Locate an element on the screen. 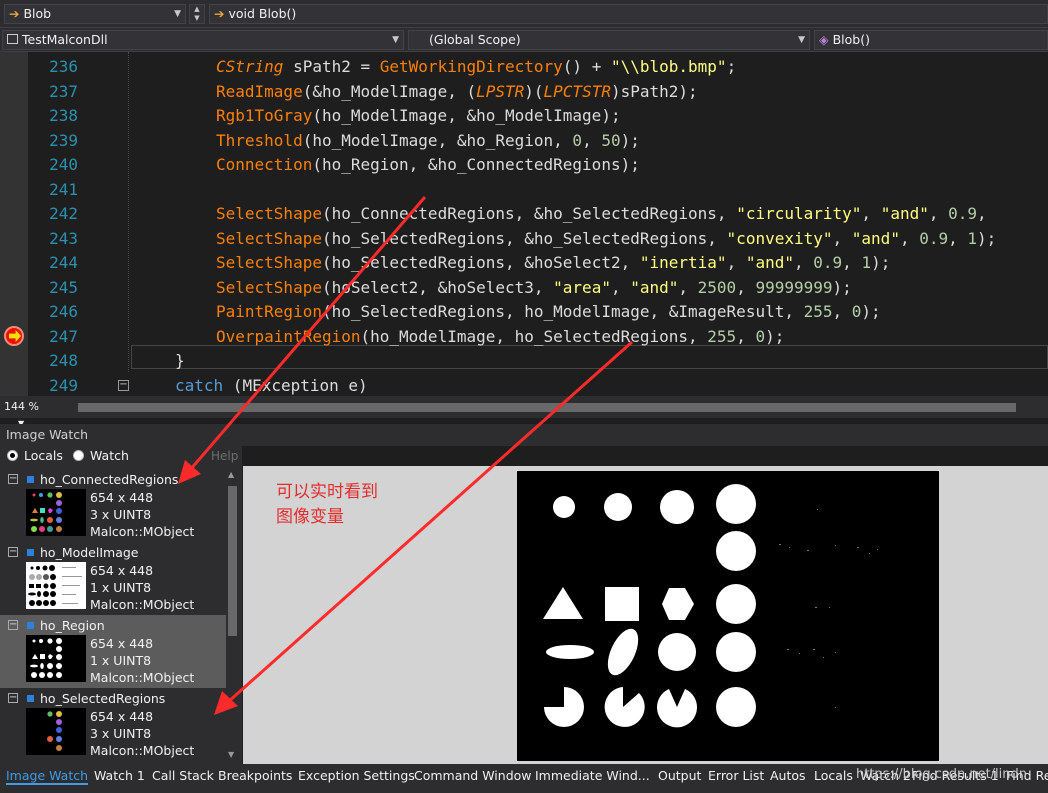 This screenshot has width=1048, height=793. arrow-head-icon is located at coordinates (189, 472).